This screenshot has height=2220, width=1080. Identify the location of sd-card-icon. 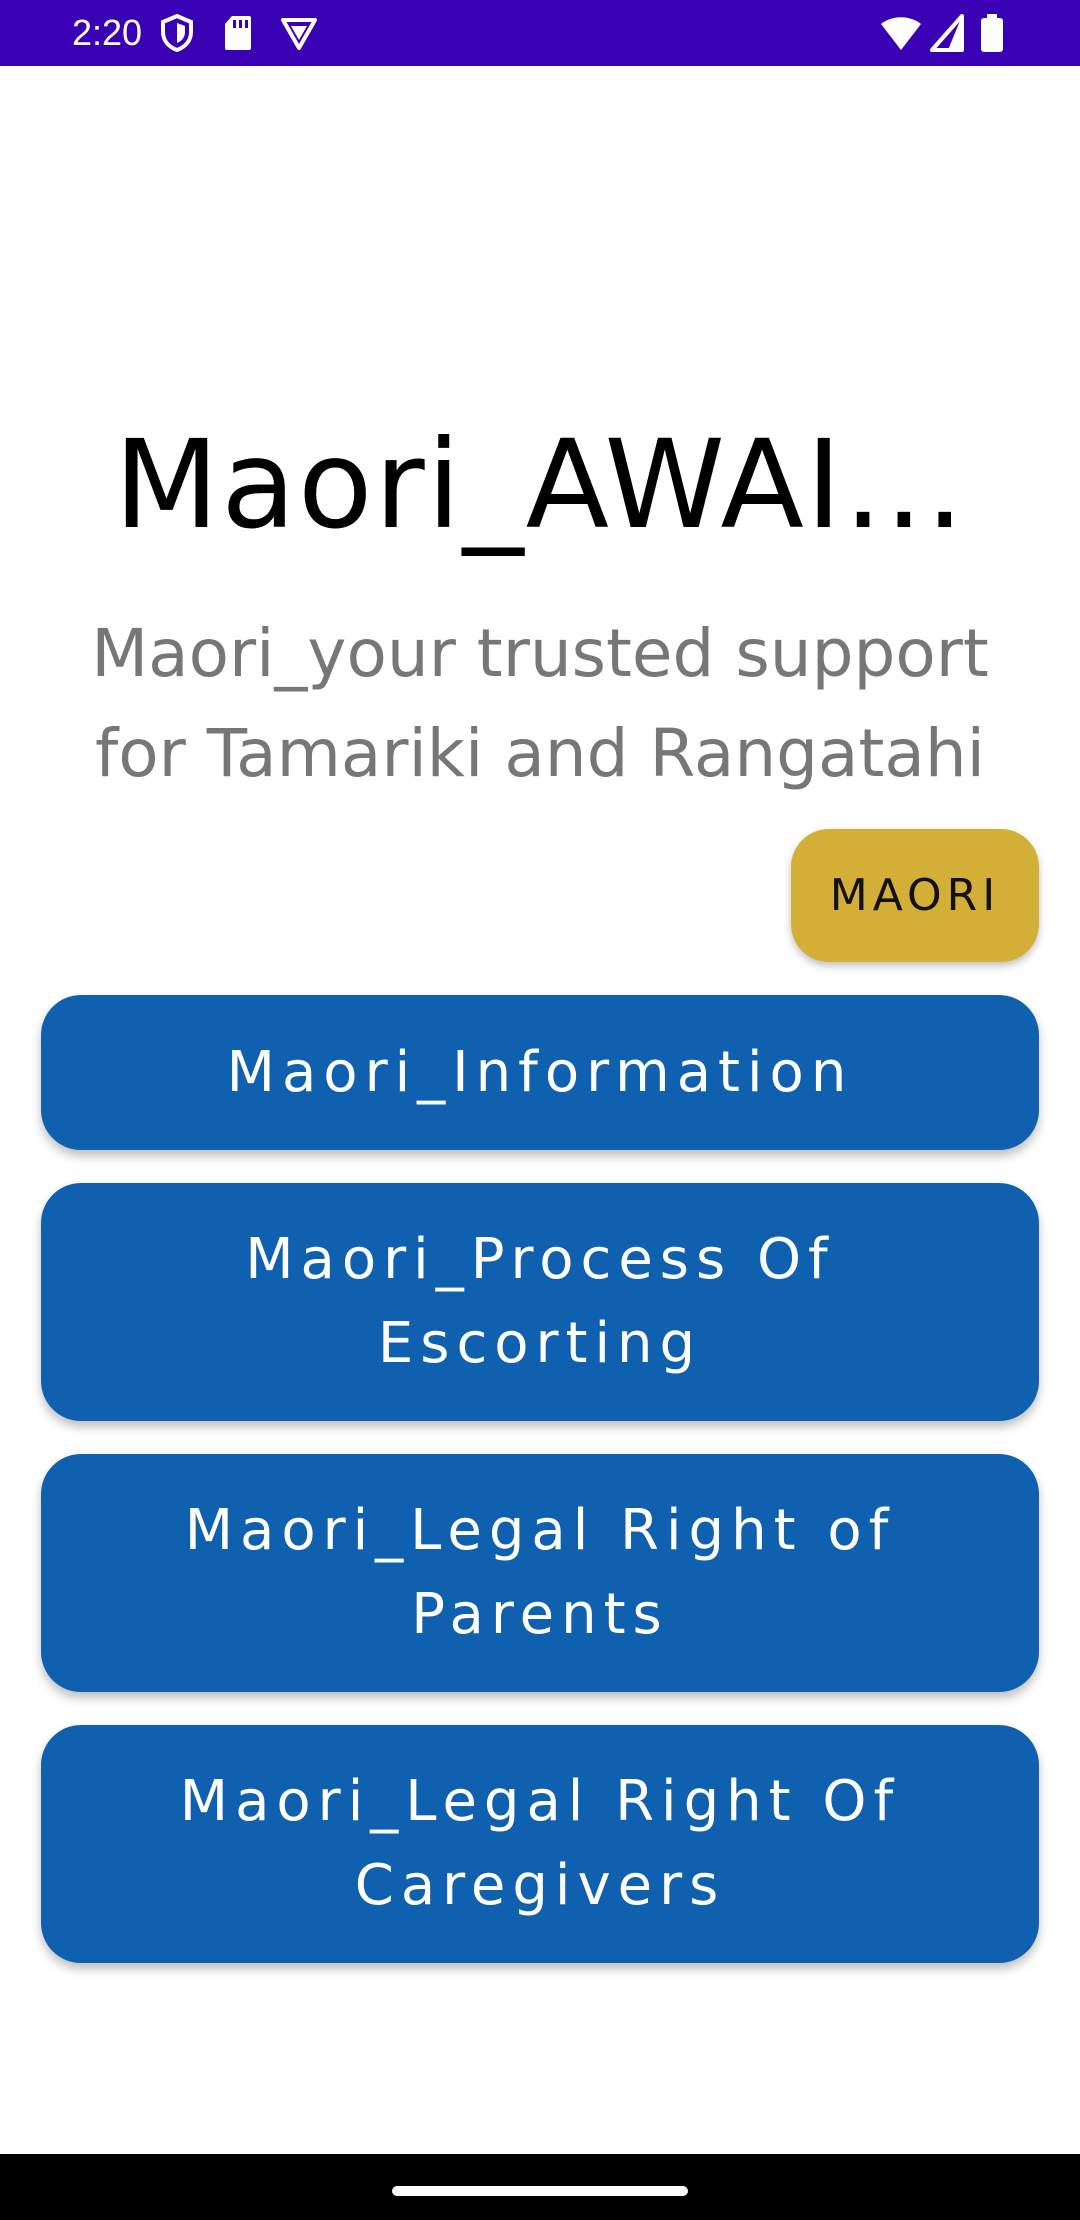
(238, 33).